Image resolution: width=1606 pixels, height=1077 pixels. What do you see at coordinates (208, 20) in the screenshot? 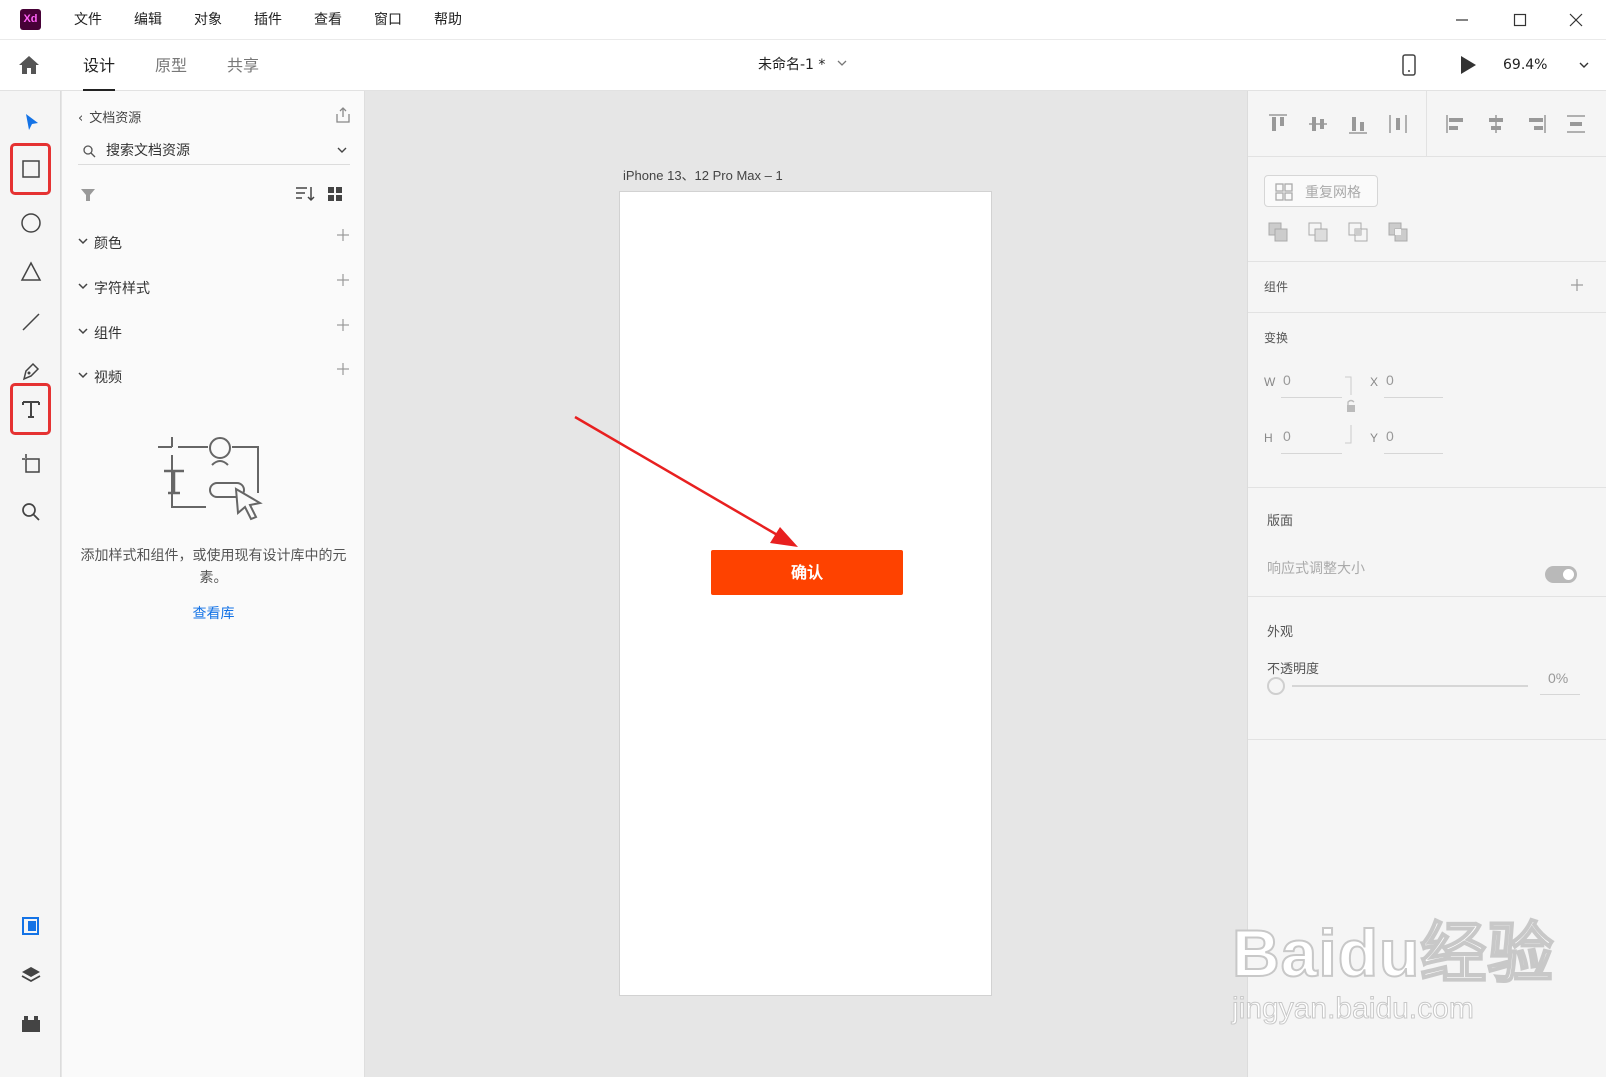
I see `menu-object: 对象` at bounding box center [208, 20].